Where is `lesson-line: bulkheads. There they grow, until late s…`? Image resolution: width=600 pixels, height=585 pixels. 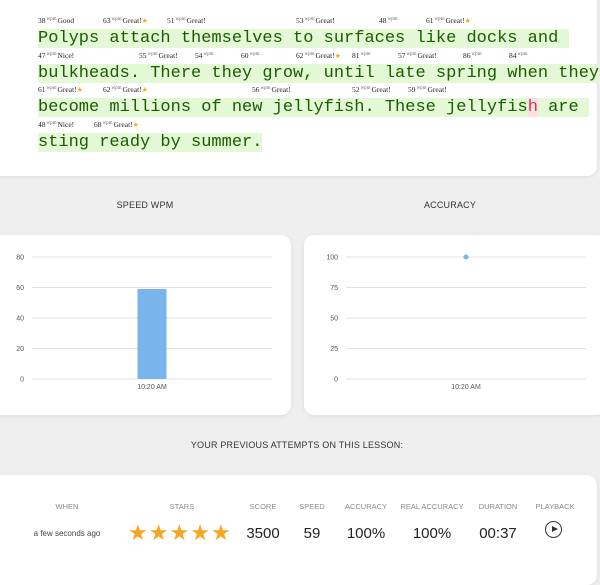
lesson-line: bulkheads. There they grow, until late s… is located at coordinates (319, 73).